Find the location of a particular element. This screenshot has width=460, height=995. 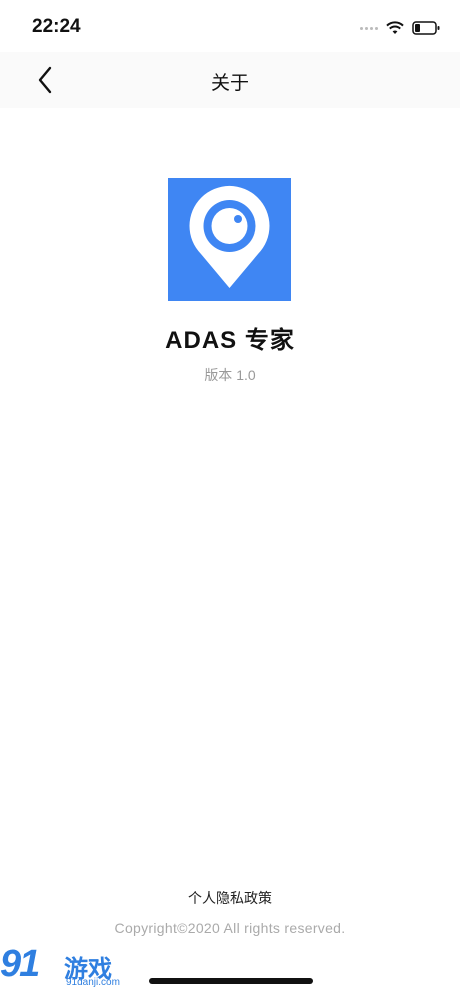

status-time: 22:24 is located at coordinates (56, 26).